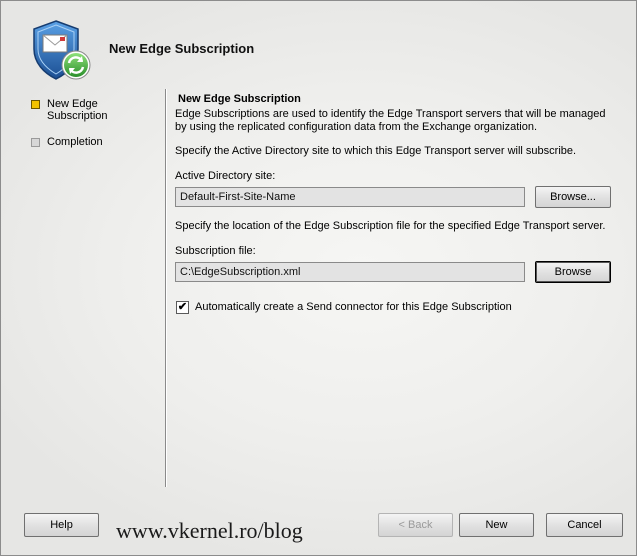 Image resolution: width=637 pixels, height=556 pixels. What do you see at coordinates (573, 272) in the screenshot?
I see `file-browse-button: Browse` at bounding box center [573, 272].